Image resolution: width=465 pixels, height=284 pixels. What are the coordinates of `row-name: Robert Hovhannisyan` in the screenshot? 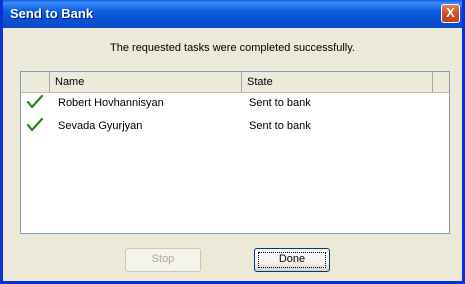 It's located at (111, 103).